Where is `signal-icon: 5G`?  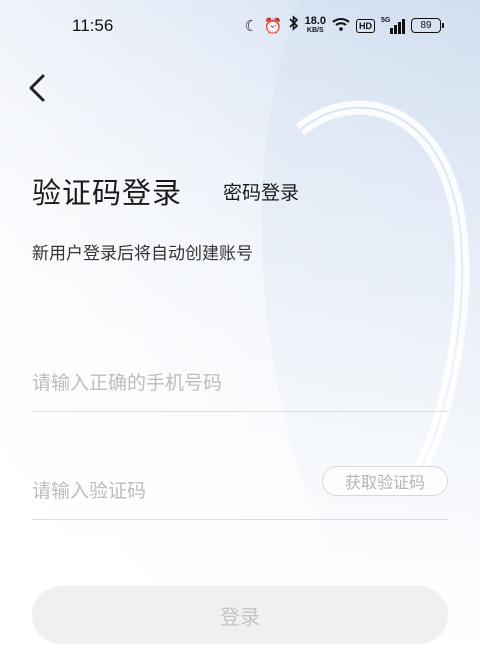 signal-icon: 5G is located at coordinates (393, 25).